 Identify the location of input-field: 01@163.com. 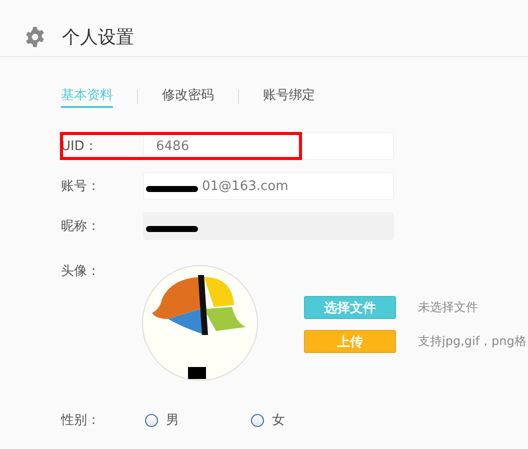
(268, 186).